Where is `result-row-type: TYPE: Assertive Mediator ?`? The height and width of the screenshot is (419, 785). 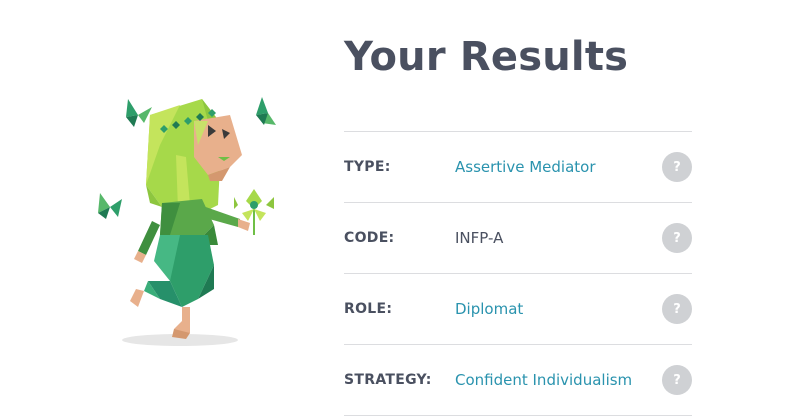
result-row-type: TYPE: Assertive Mediator ? is located at coordinates (518, 167).